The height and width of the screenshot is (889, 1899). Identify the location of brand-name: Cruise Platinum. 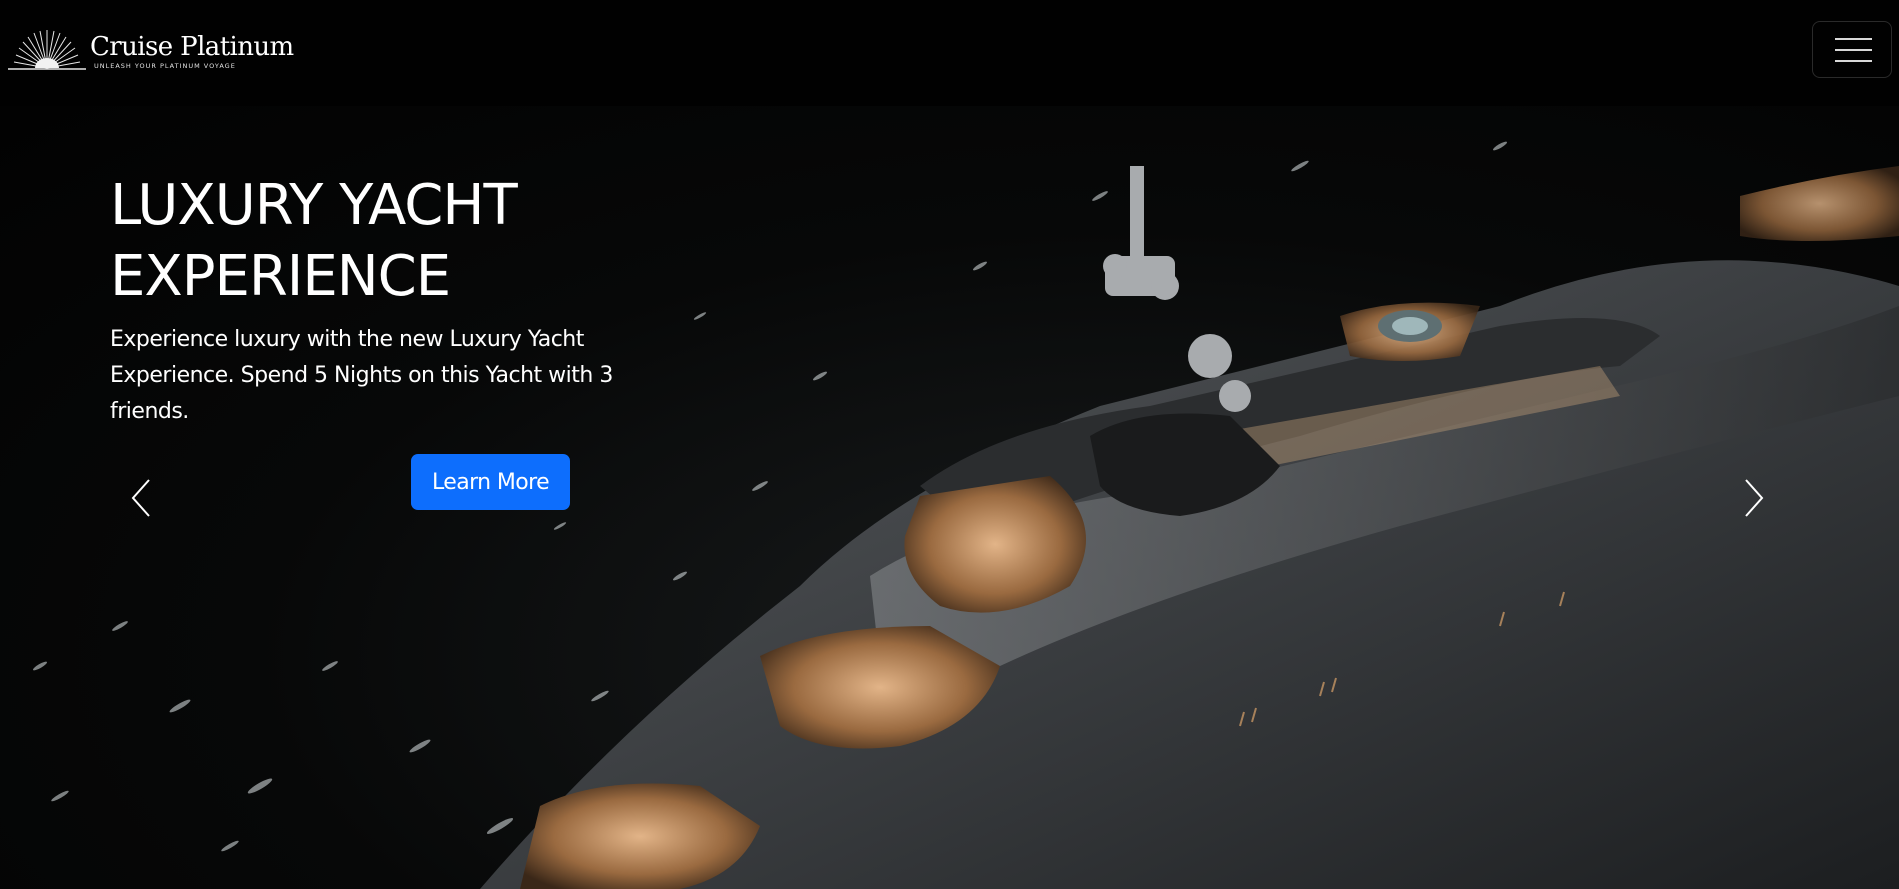
(192, 47).